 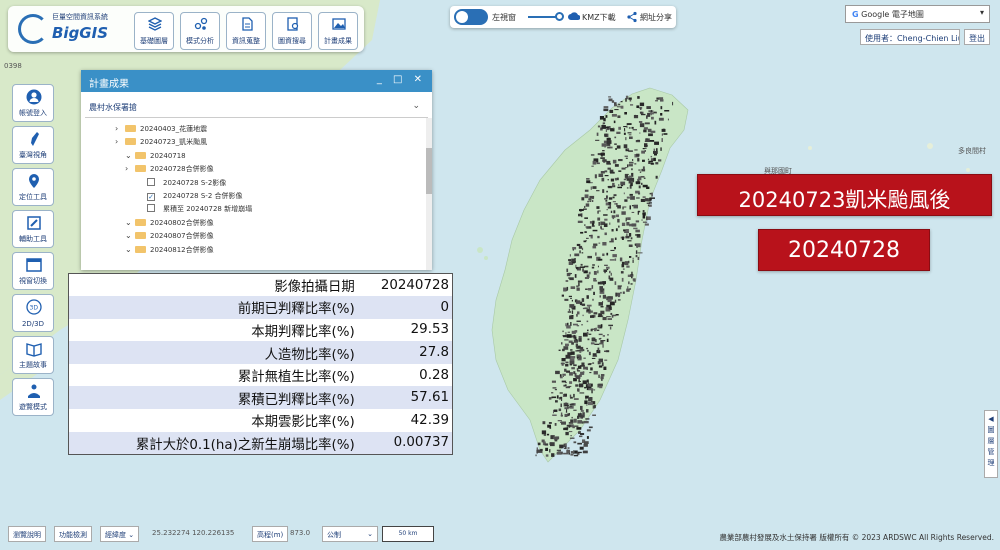 I want to click on model-analysis-button: 模式分析, so click(x=200, y=31).